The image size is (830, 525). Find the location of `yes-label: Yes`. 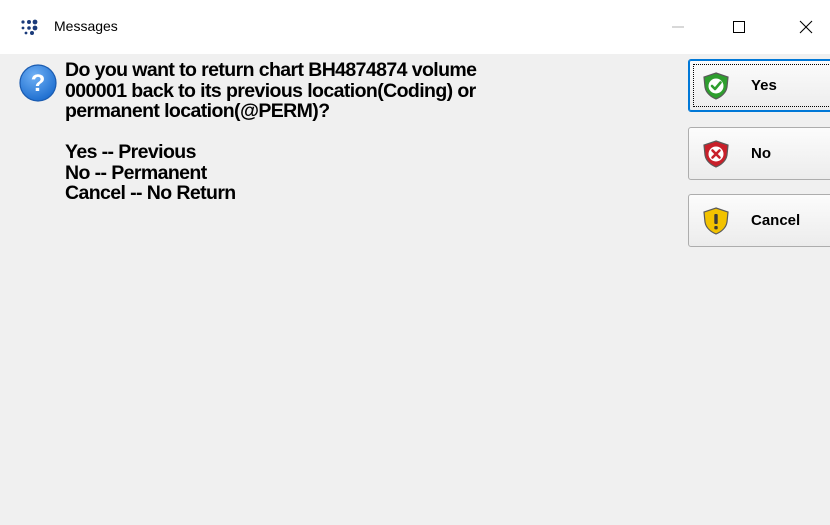

yes-label: Yes is located at coordinates (764, 85).